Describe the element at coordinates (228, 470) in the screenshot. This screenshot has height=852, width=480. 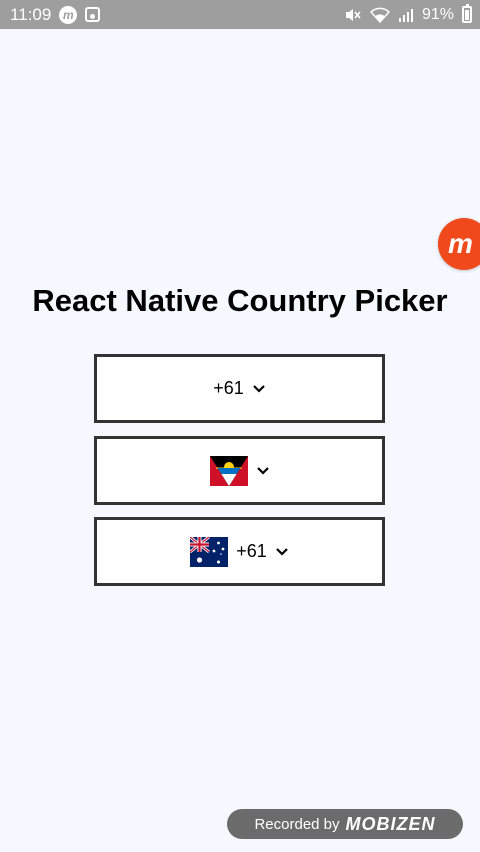
I see `antigua-flag-icon` at that location.